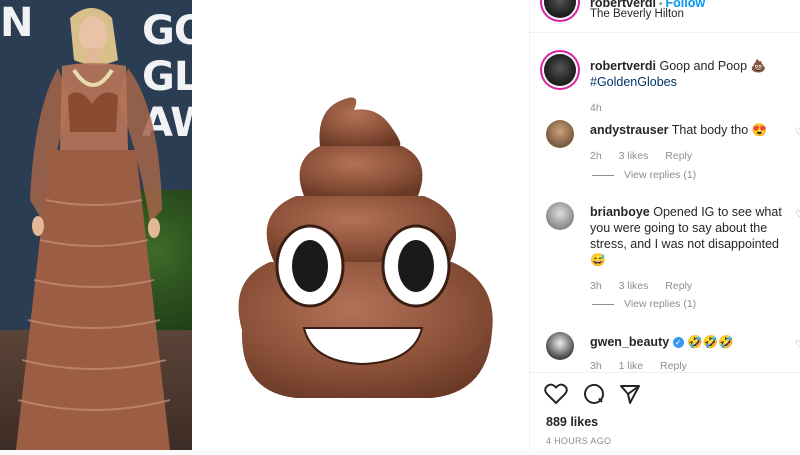 This screenshot has width=800, height=455. Describe the element at coordinates (596, 156) in the screenshot. I see `comment-time: 2h` at that location.